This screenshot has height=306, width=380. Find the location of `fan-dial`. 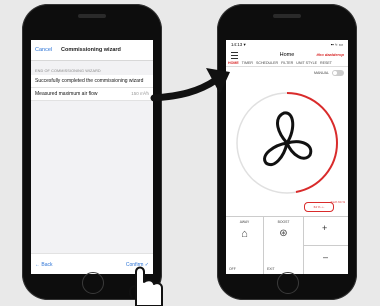

fan-dial is located at coordinates (287, 143).